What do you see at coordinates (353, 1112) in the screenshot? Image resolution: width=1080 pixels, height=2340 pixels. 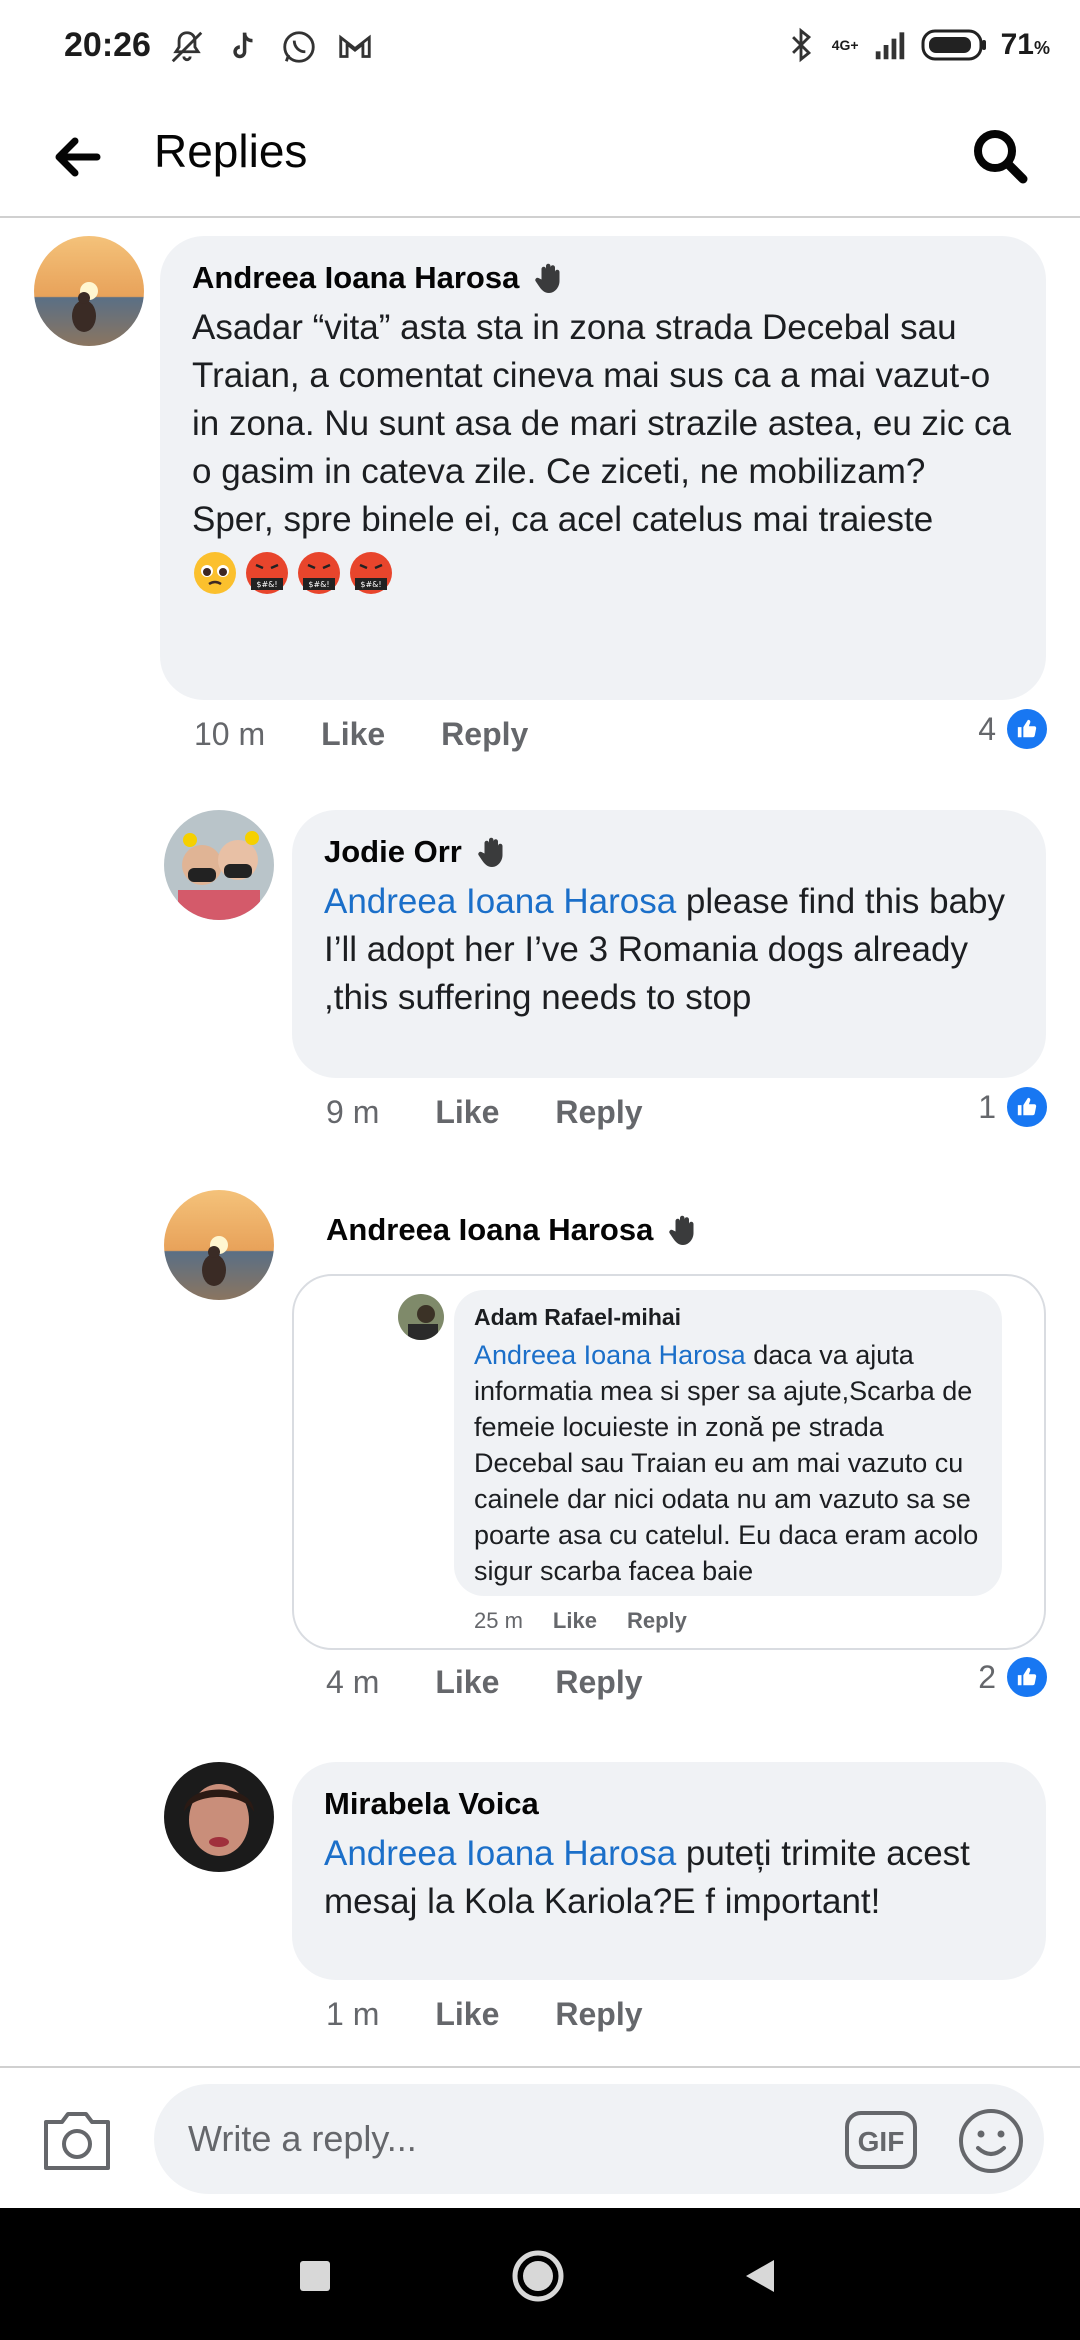 I see `comment-time: 9 m` at bounding box center [353, 1112].